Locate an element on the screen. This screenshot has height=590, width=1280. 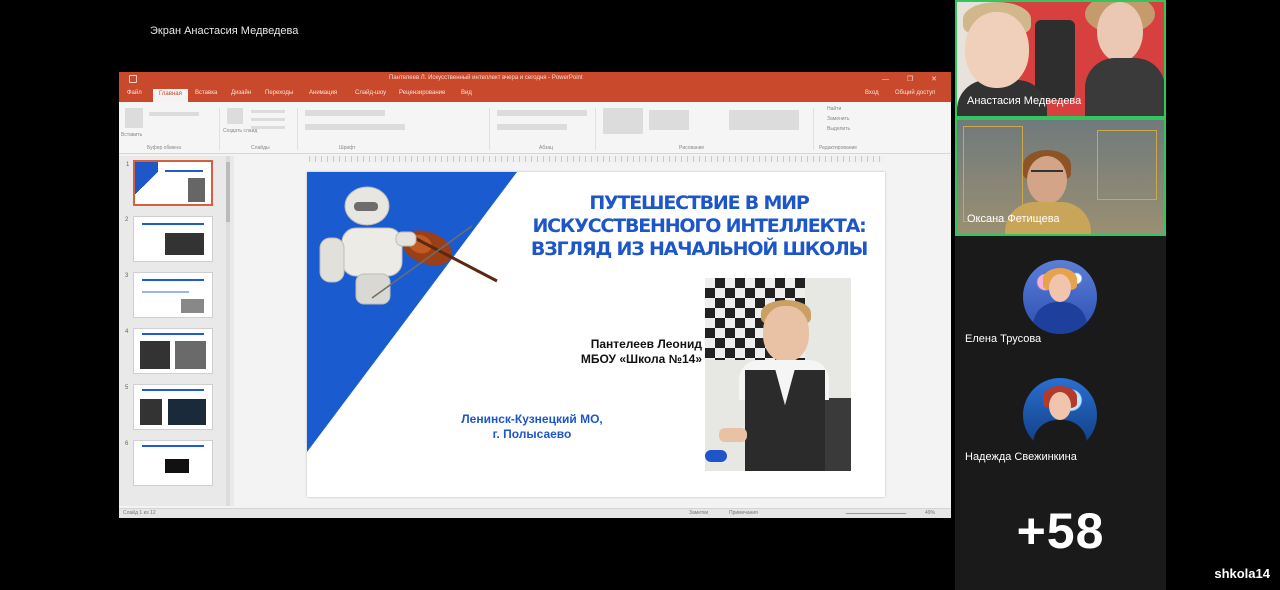
slide-thumbnail: 6 is located at coordinates (169, 463).